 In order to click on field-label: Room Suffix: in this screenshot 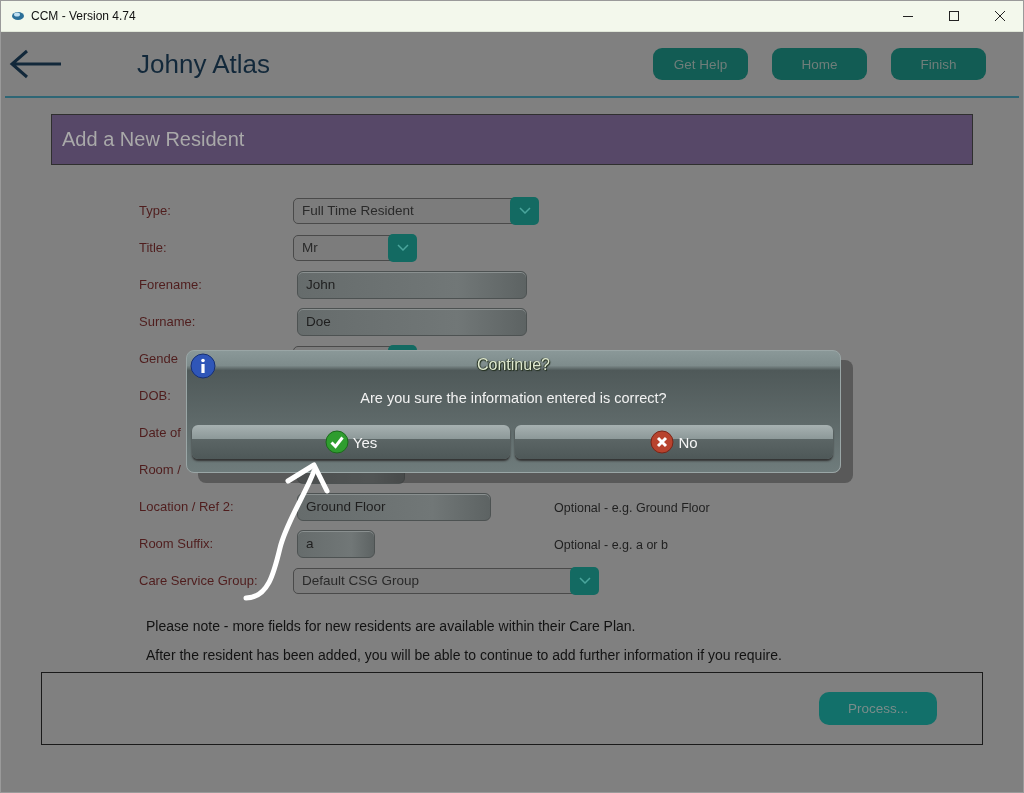, I will do `click(177, 543)`.